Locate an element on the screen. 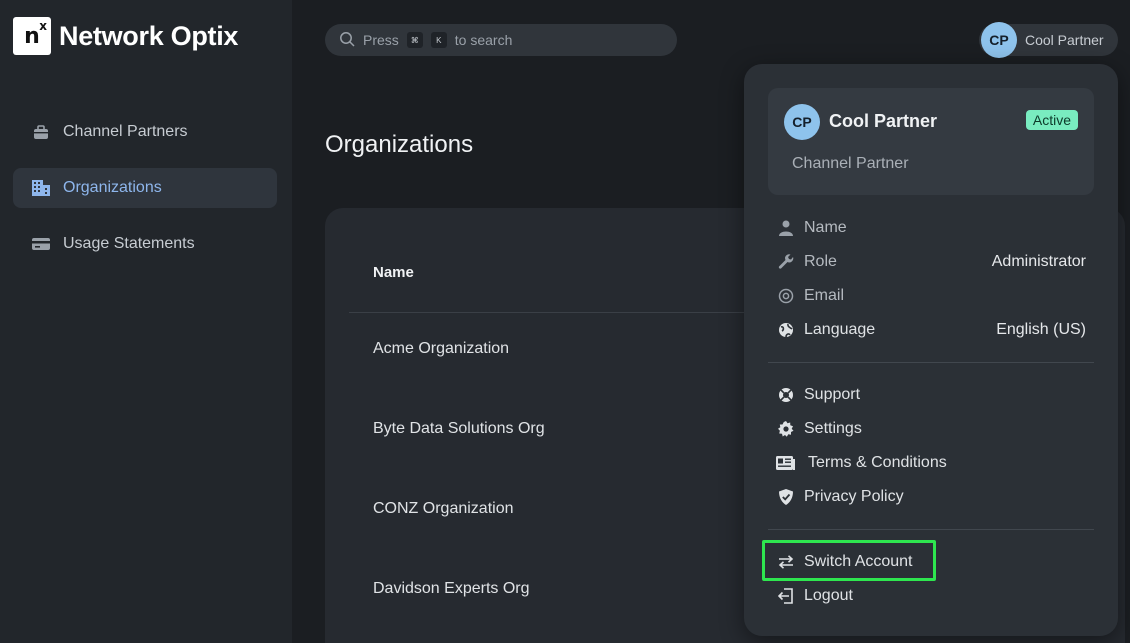 This screenshot has height=643, width=1130. kbd-command: ⌘ is located at coordinates (414, 40).